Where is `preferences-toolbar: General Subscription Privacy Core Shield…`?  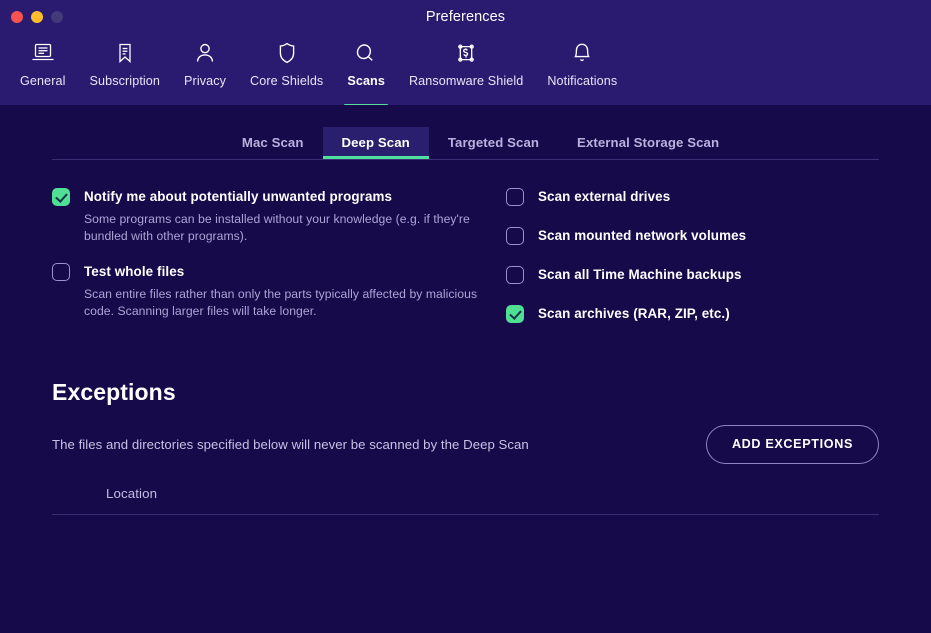
preferences-toolbar: General Subscription Privacy Core Shield… is located at coordinates (465, 71).